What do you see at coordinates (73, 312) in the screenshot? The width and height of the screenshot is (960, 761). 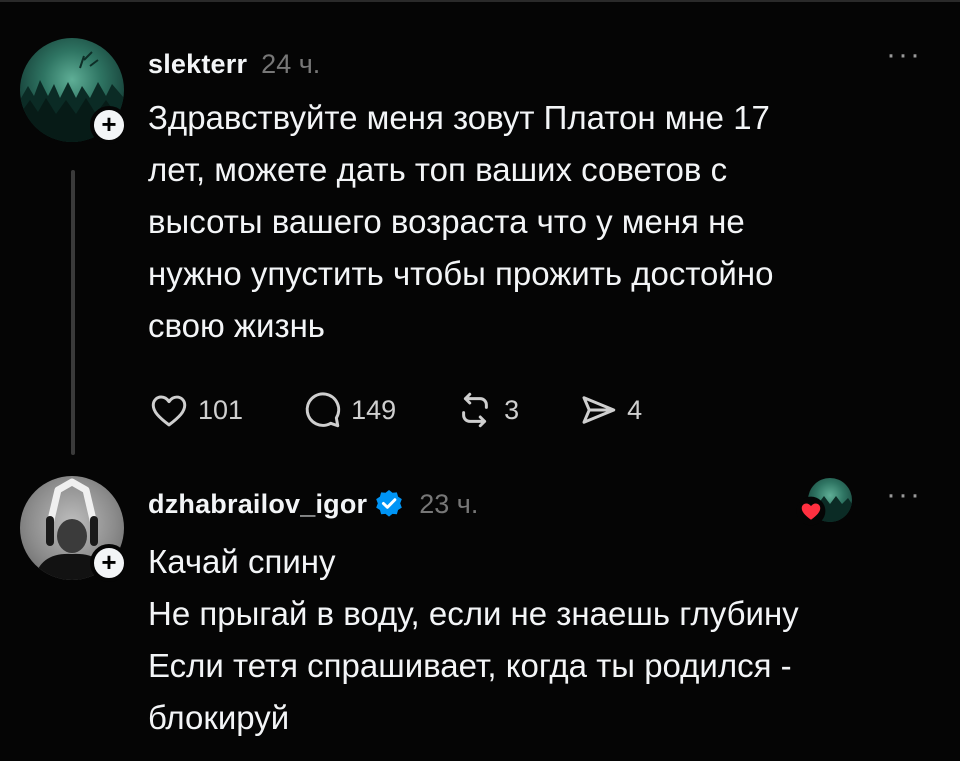 I see `thread-connector-line` at bounding box center [73, 312].